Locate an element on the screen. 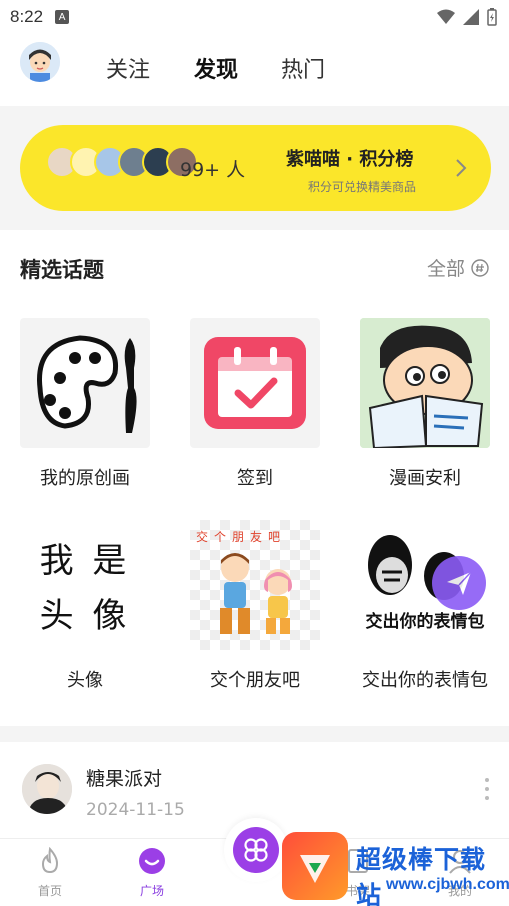  topic-label: 漫画安利 is located at coordinates (425, 478).